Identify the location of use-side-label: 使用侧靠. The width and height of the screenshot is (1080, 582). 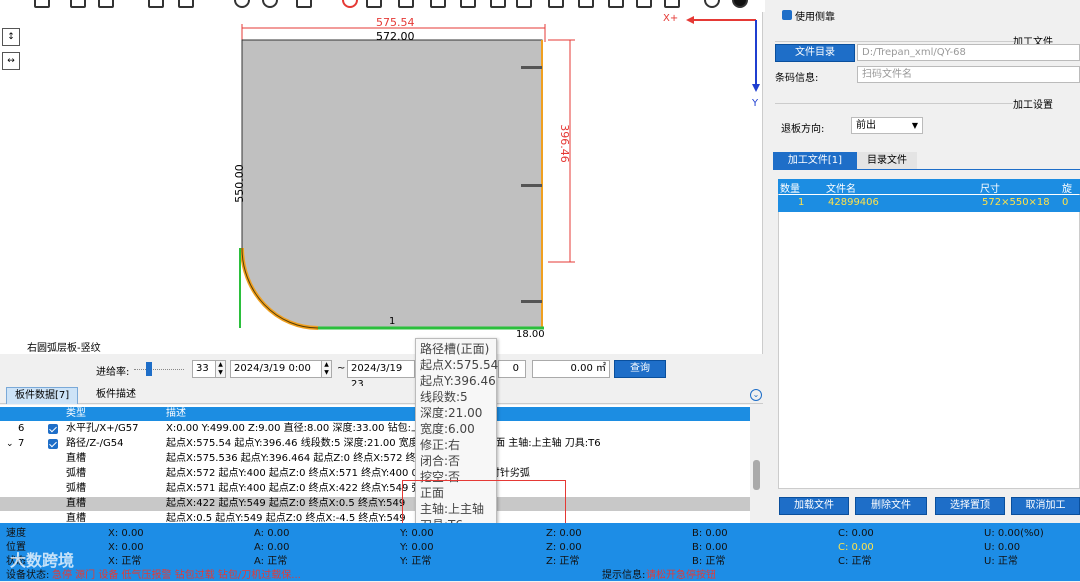
(815, 17).